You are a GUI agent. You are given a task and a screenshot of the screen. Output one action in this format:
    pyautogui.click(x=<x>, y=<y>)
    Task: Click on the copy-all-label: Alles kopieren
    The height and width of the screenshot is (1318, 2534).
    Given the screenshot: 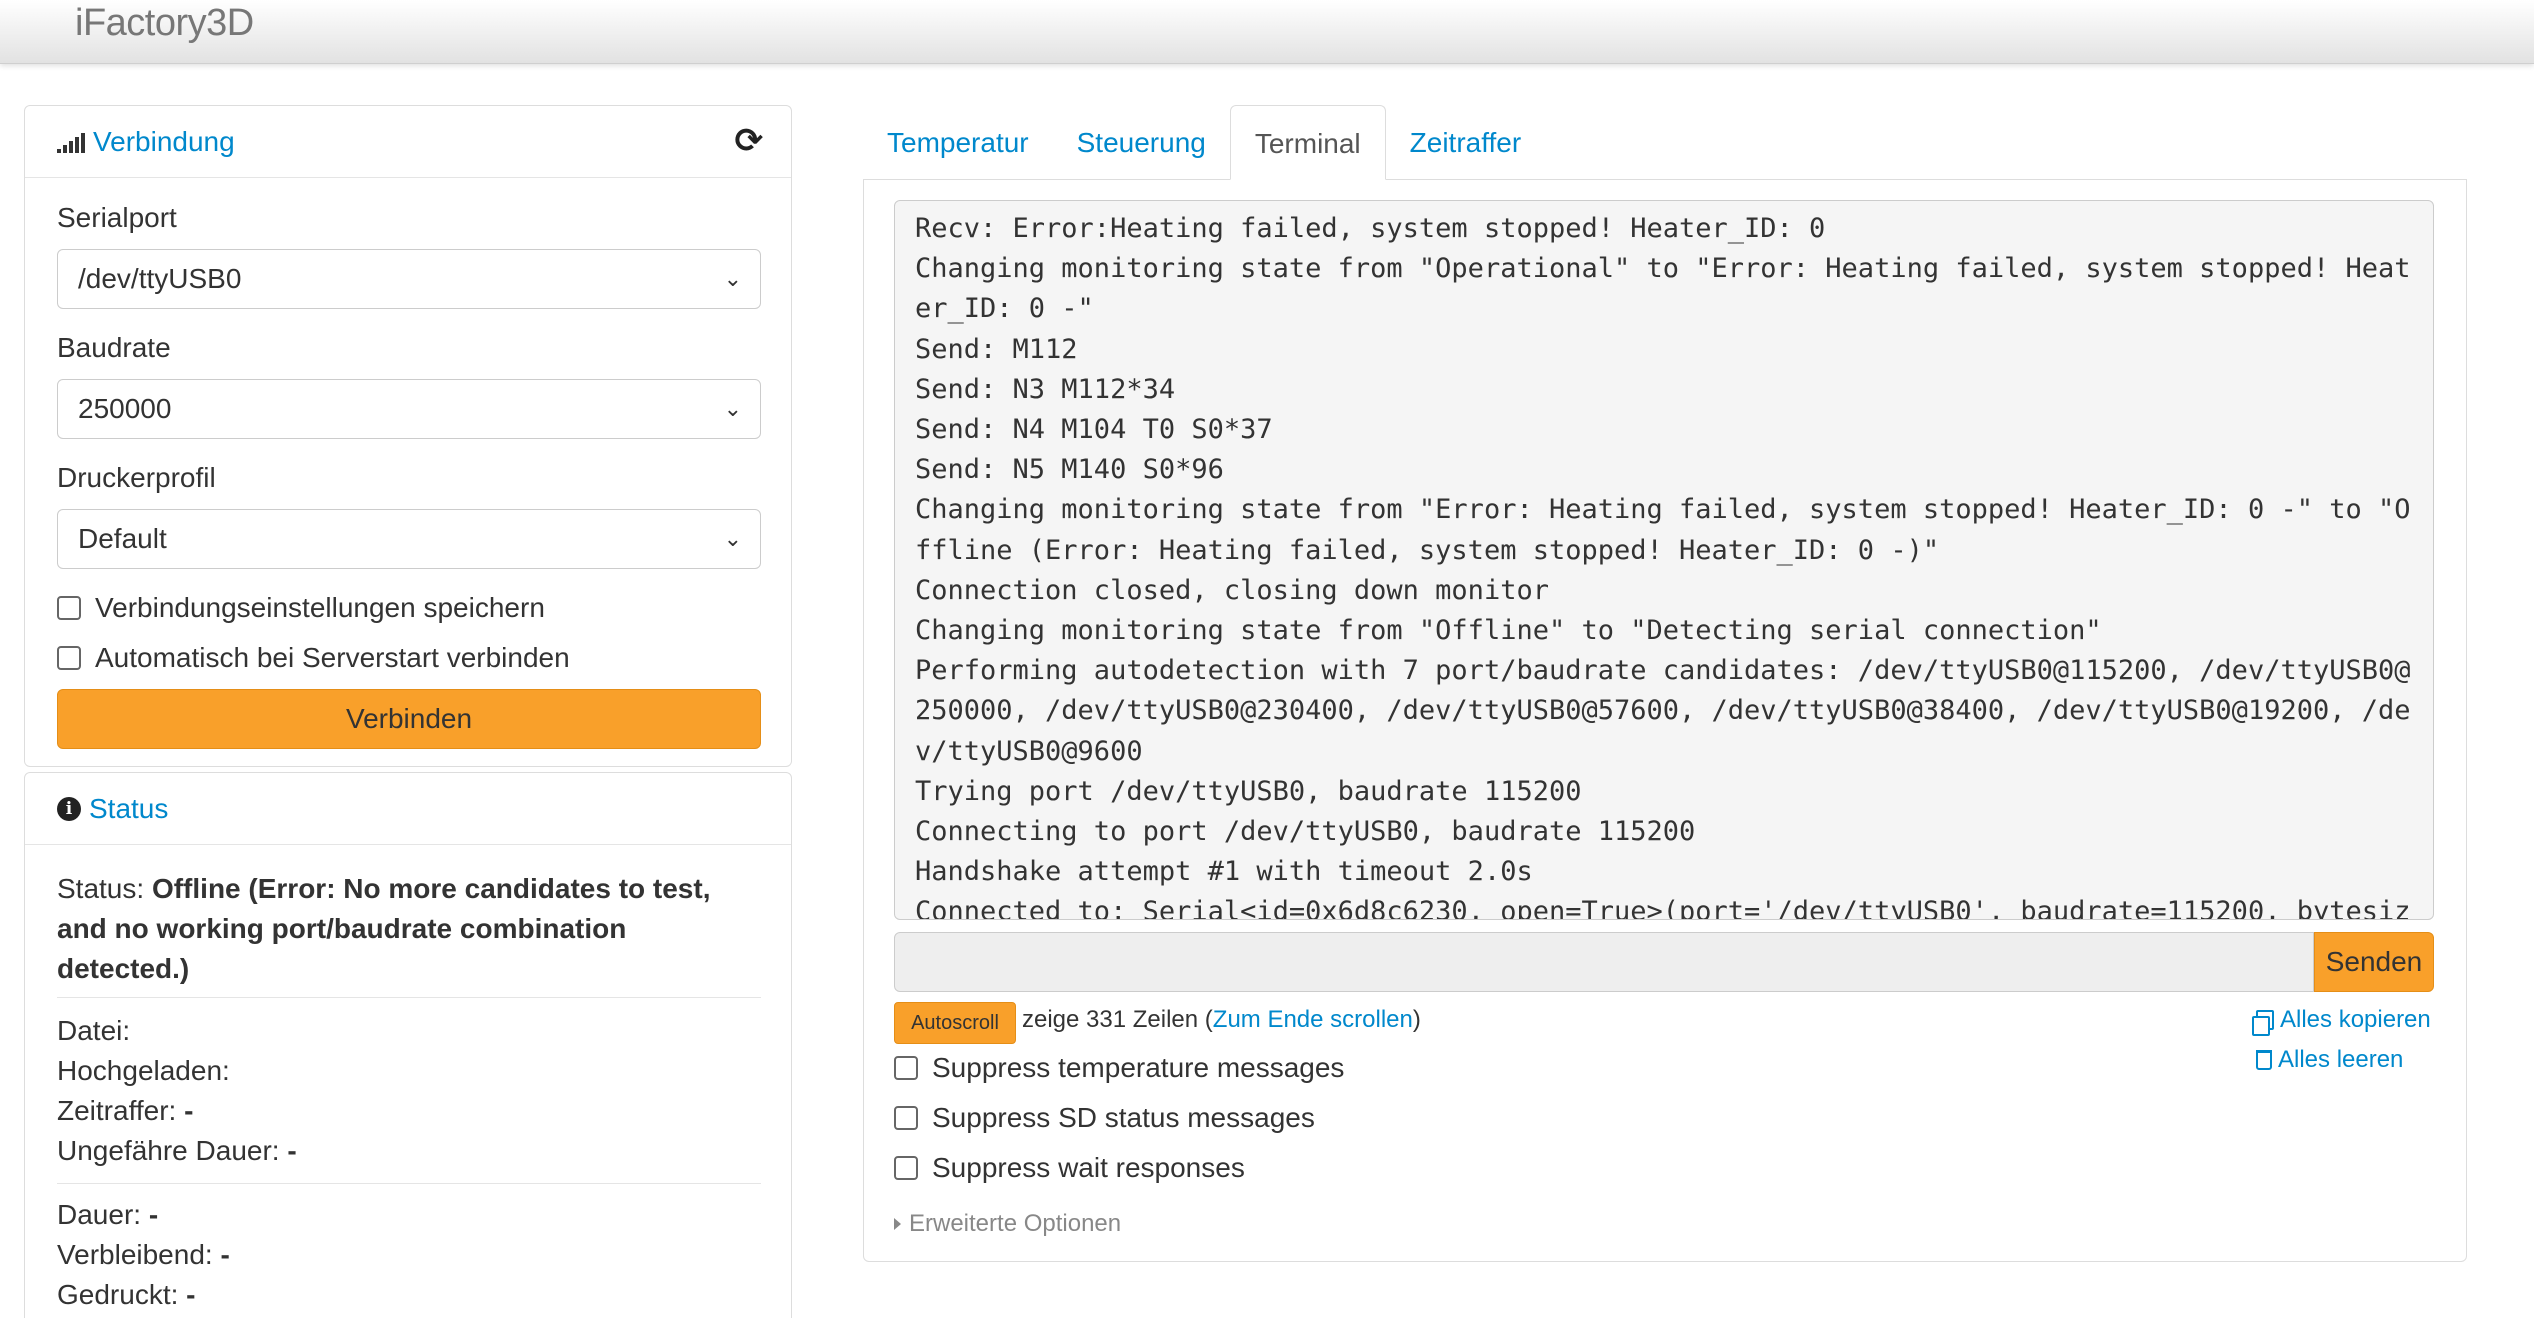 What is the action you would take?
    pyautogui.click(x=2355, y=1019)
    